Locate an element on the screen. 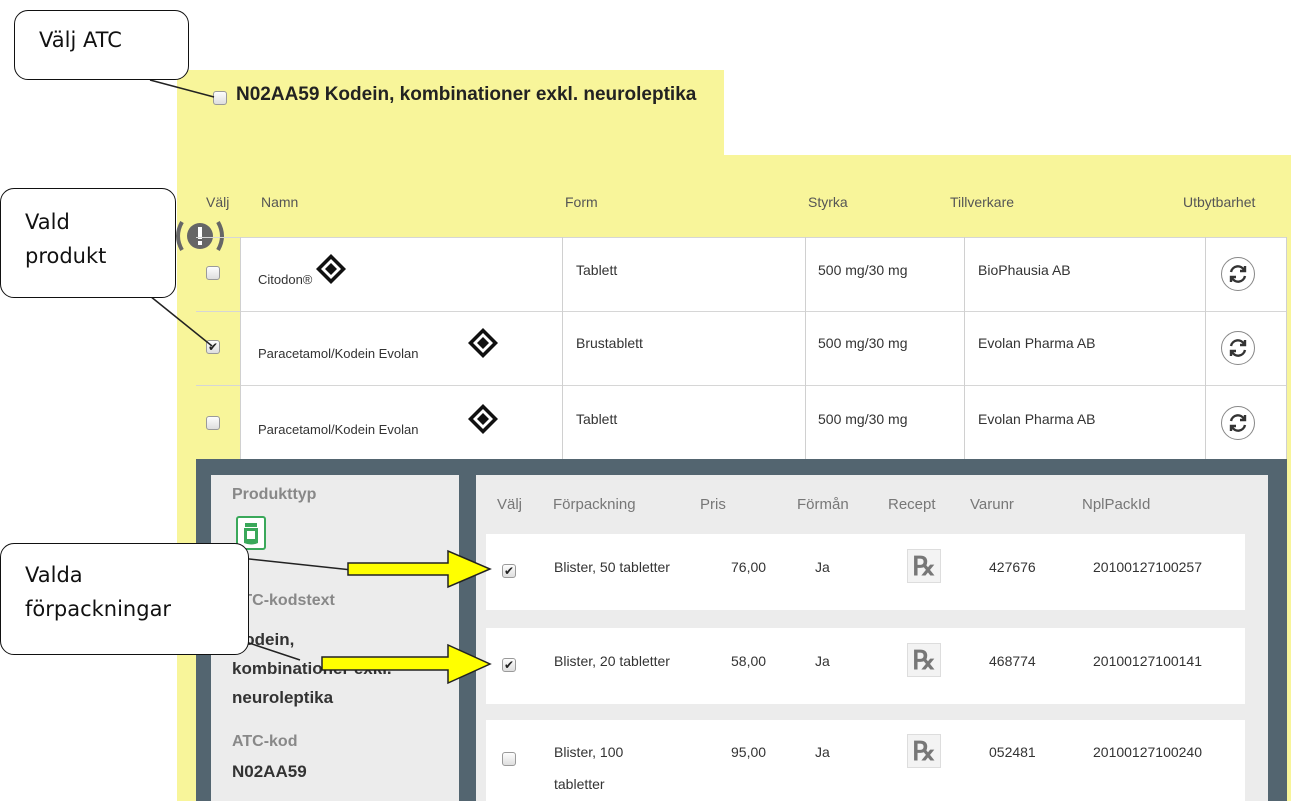 The image size is (1291, 801). callout-valj-atc: Välj ATC is located at coordinates (101, 45).